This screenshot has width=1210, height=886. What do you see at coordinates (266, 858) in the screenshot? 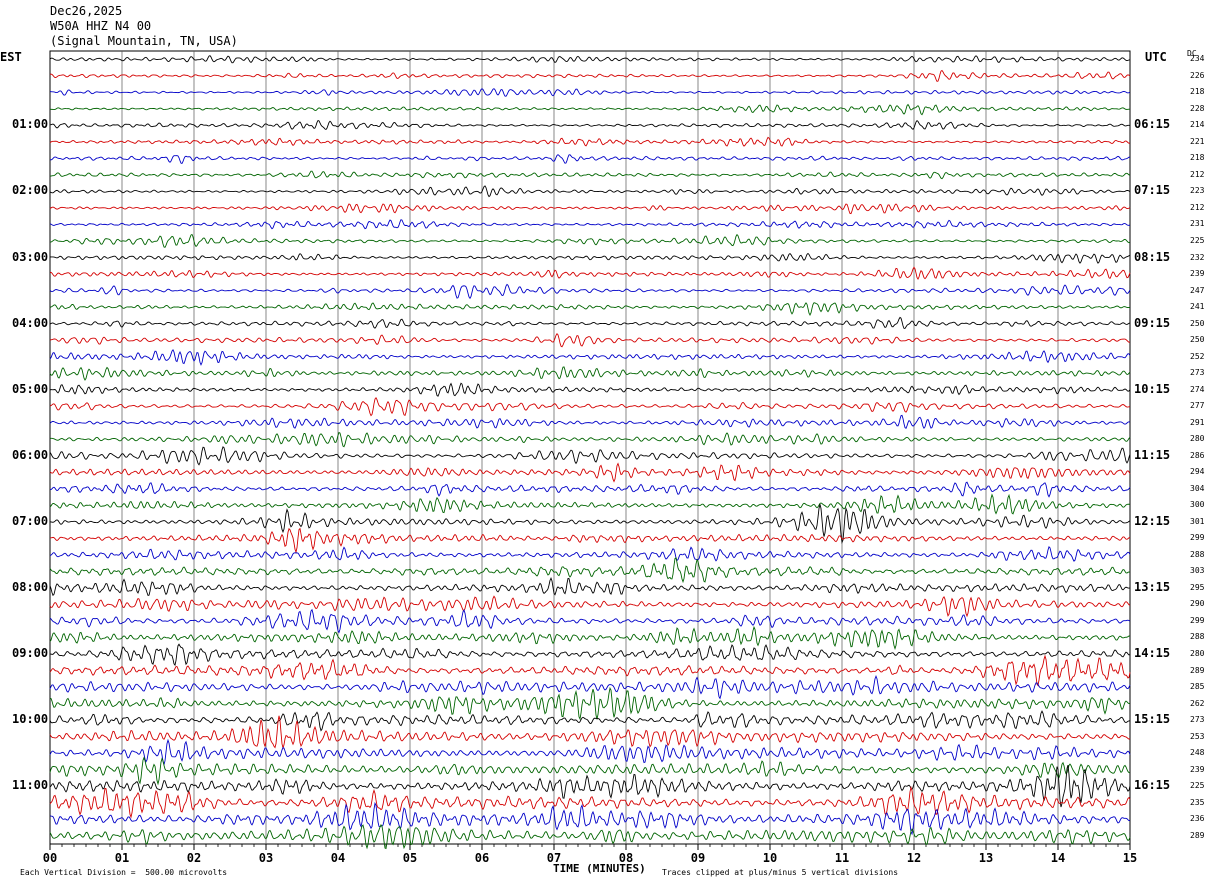
I see `x-tick-label: 03` at bounding box center [266, 858].